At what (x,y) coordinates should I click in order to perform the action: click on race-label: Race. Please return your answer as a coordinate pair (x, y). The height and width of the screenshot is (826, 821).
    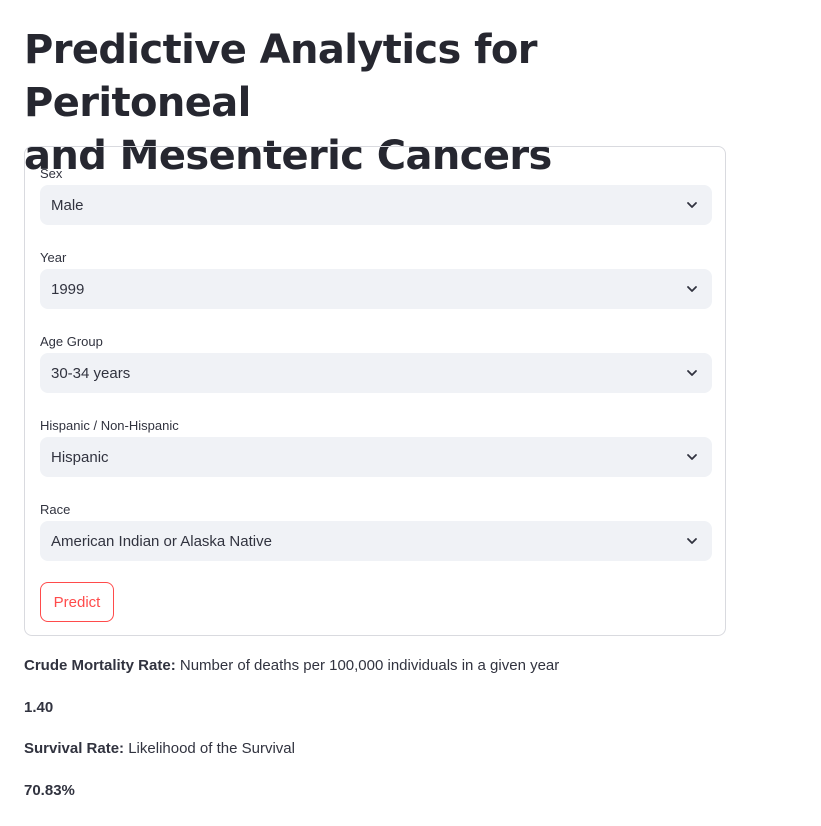
    Looking at the image, I should click on (55, 509).